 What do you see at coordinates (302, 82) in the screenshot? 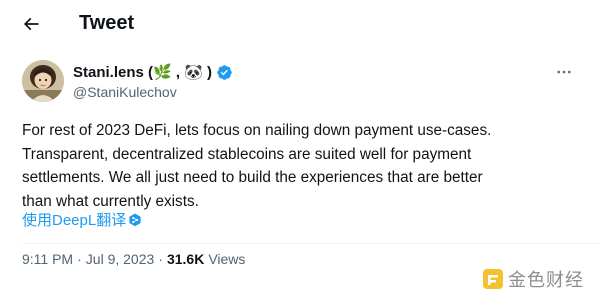
I see `tweet-author: Stani.lens (🌿 , 🐼 ) @StaniKulechov` at bounding box center [302, 82].